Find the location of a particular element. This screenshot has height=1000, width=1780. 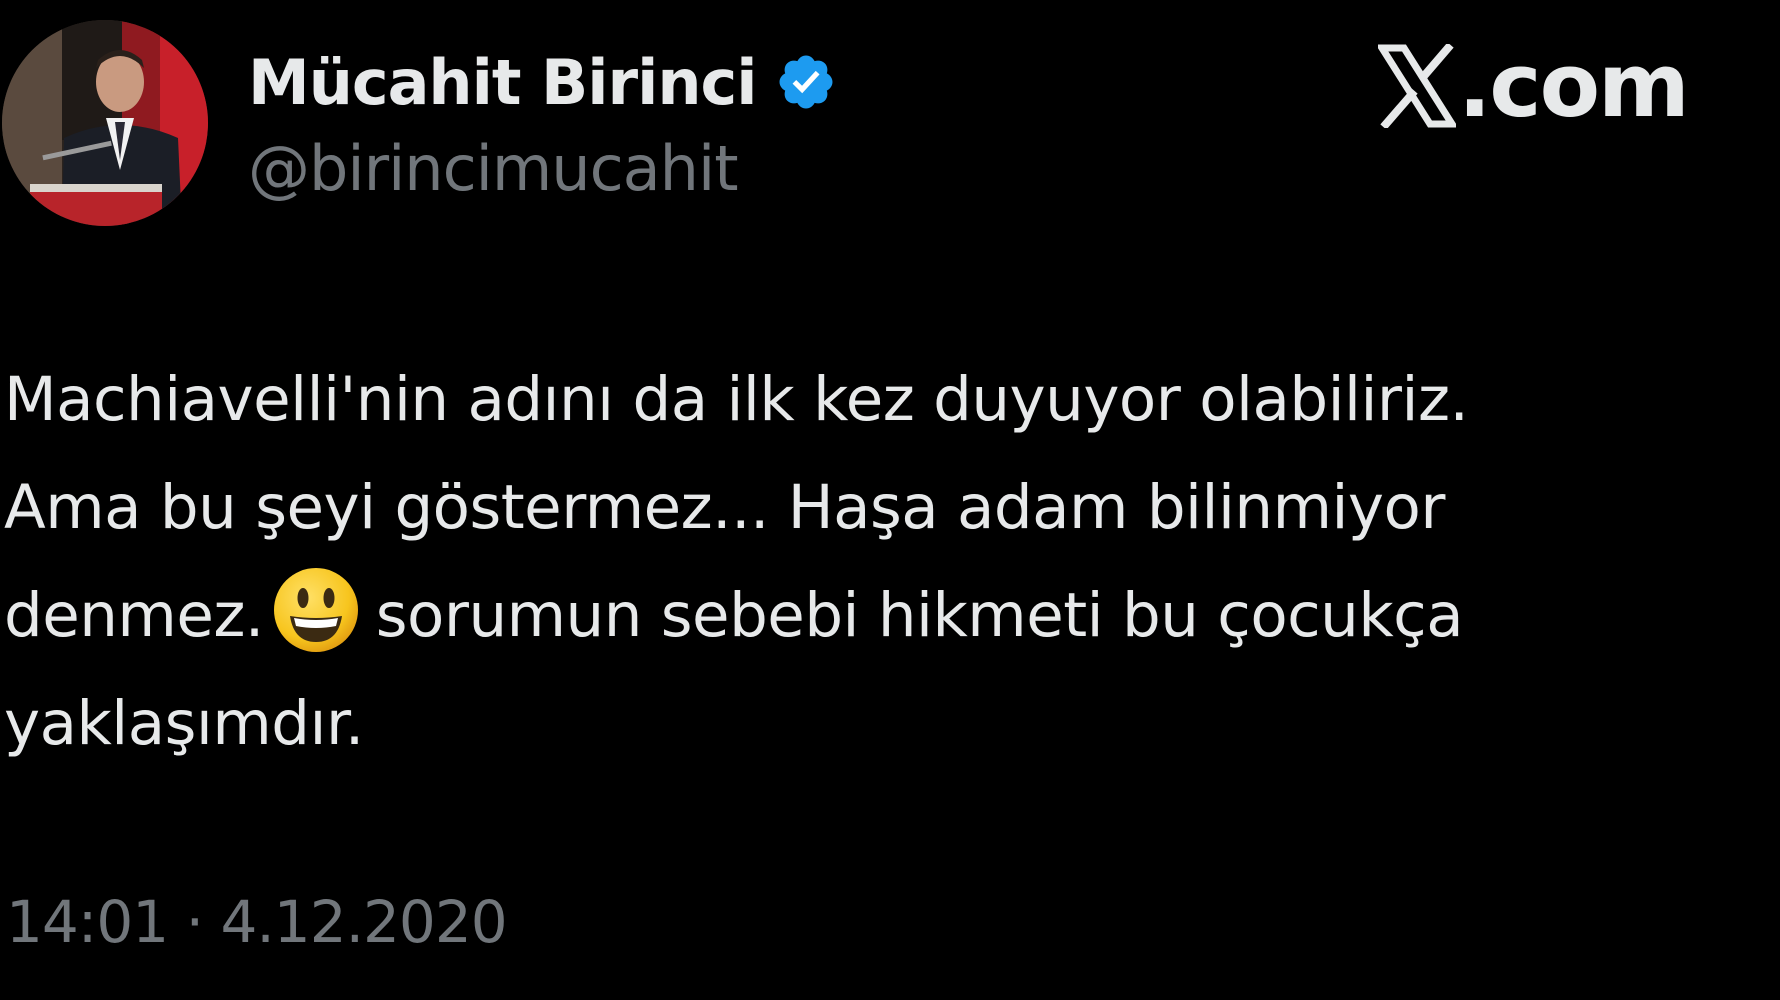

smiling-face-icon is located at coordinates (316, 610).